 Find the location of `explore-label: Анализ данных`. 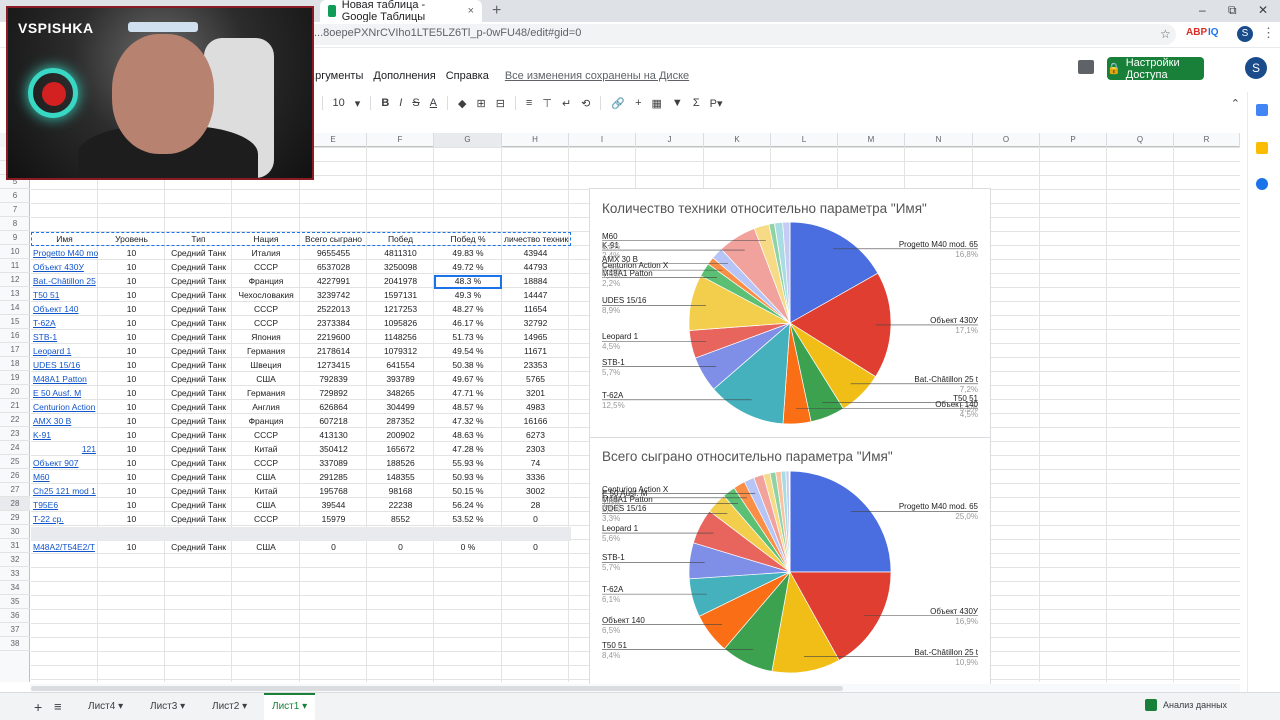

explore-label: Анализ данных is located at coordinates (1195, 705).